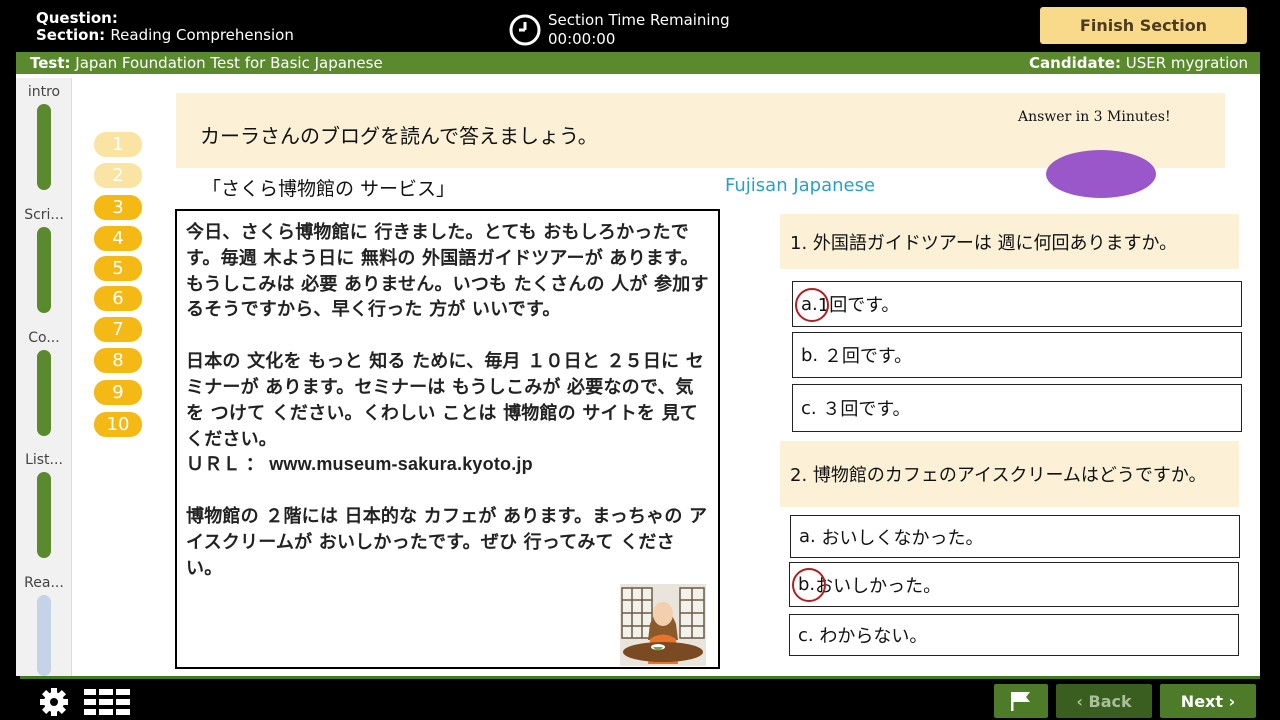 This screenshot has width=1280, height=720. I want to click on test-name: Japan Foundation Test for Basic Japanese, so click(229, 63).